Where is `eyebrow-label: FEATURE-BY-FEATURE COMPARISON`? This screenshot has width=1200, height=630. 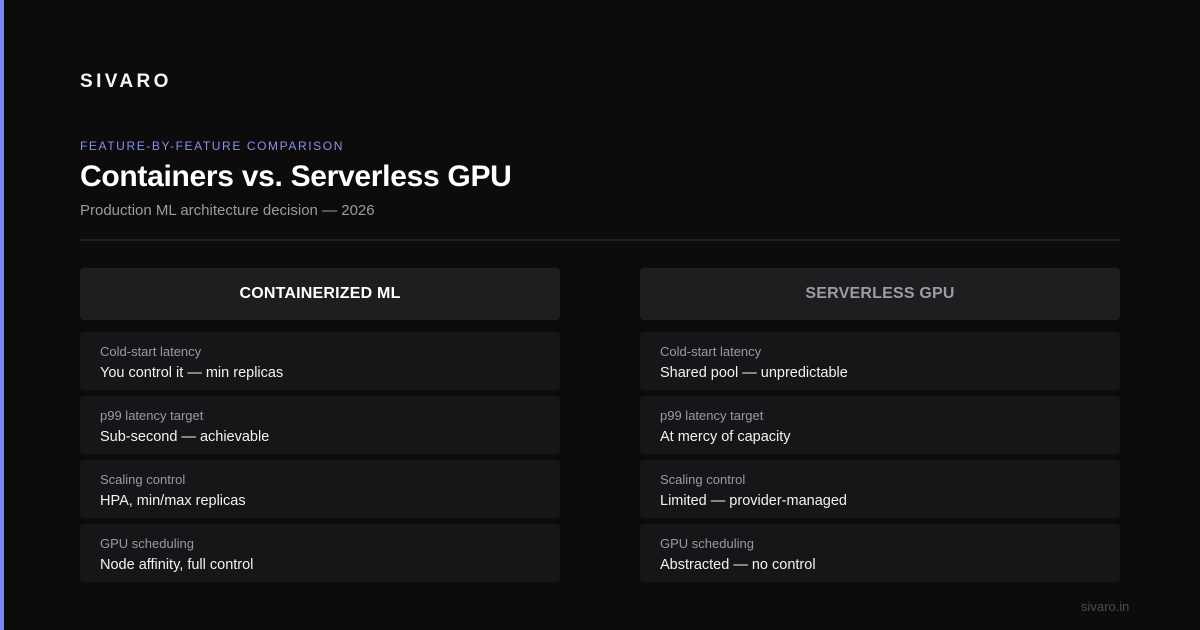 eyebrow-label: FEATURE-BY-FEATURE COMPARISON is located at coordinates (212, 146).